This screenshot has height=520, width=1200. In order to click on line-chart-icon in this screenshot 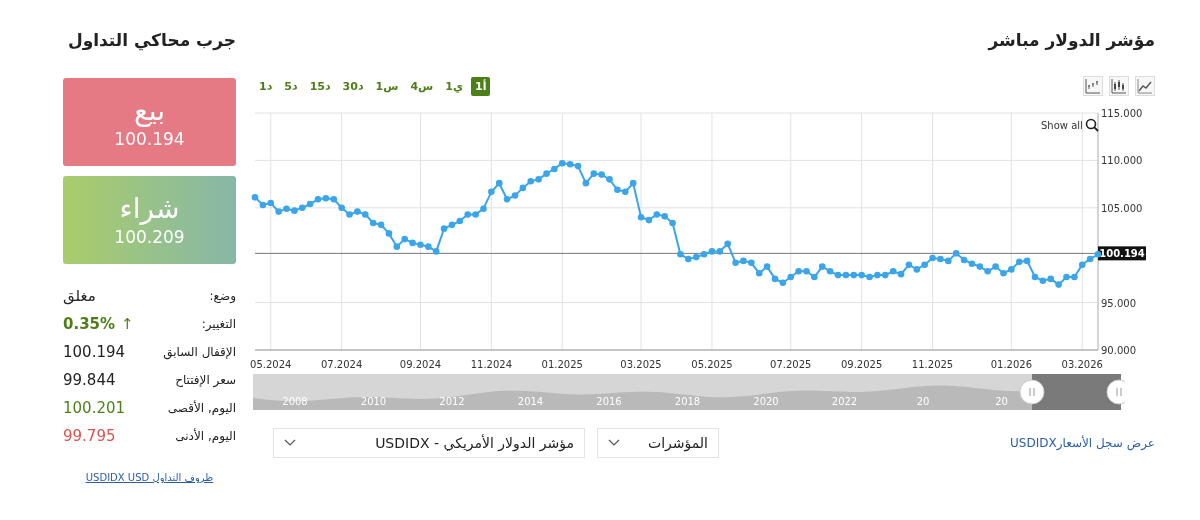, I will do `click(1145, 86)`.